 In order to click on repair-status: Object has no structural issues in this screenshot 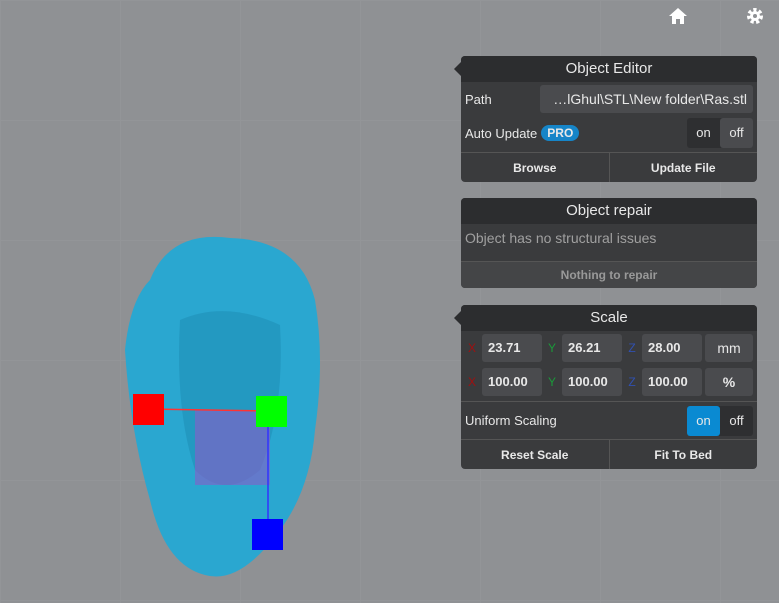, I will do `click(561, 238)`.